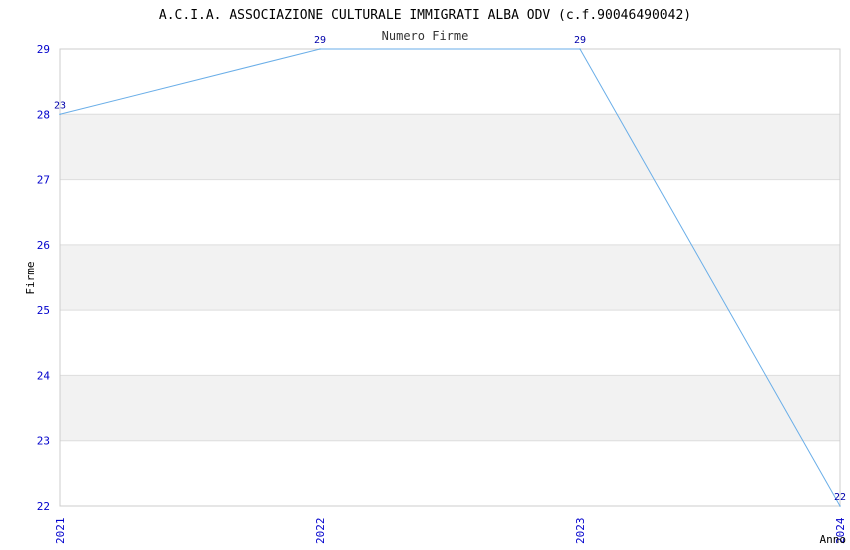  What do you see at coordinates (43, 310) in the screenshot?
I see `y-tick-label: 25` at bounding box center [43, 310].